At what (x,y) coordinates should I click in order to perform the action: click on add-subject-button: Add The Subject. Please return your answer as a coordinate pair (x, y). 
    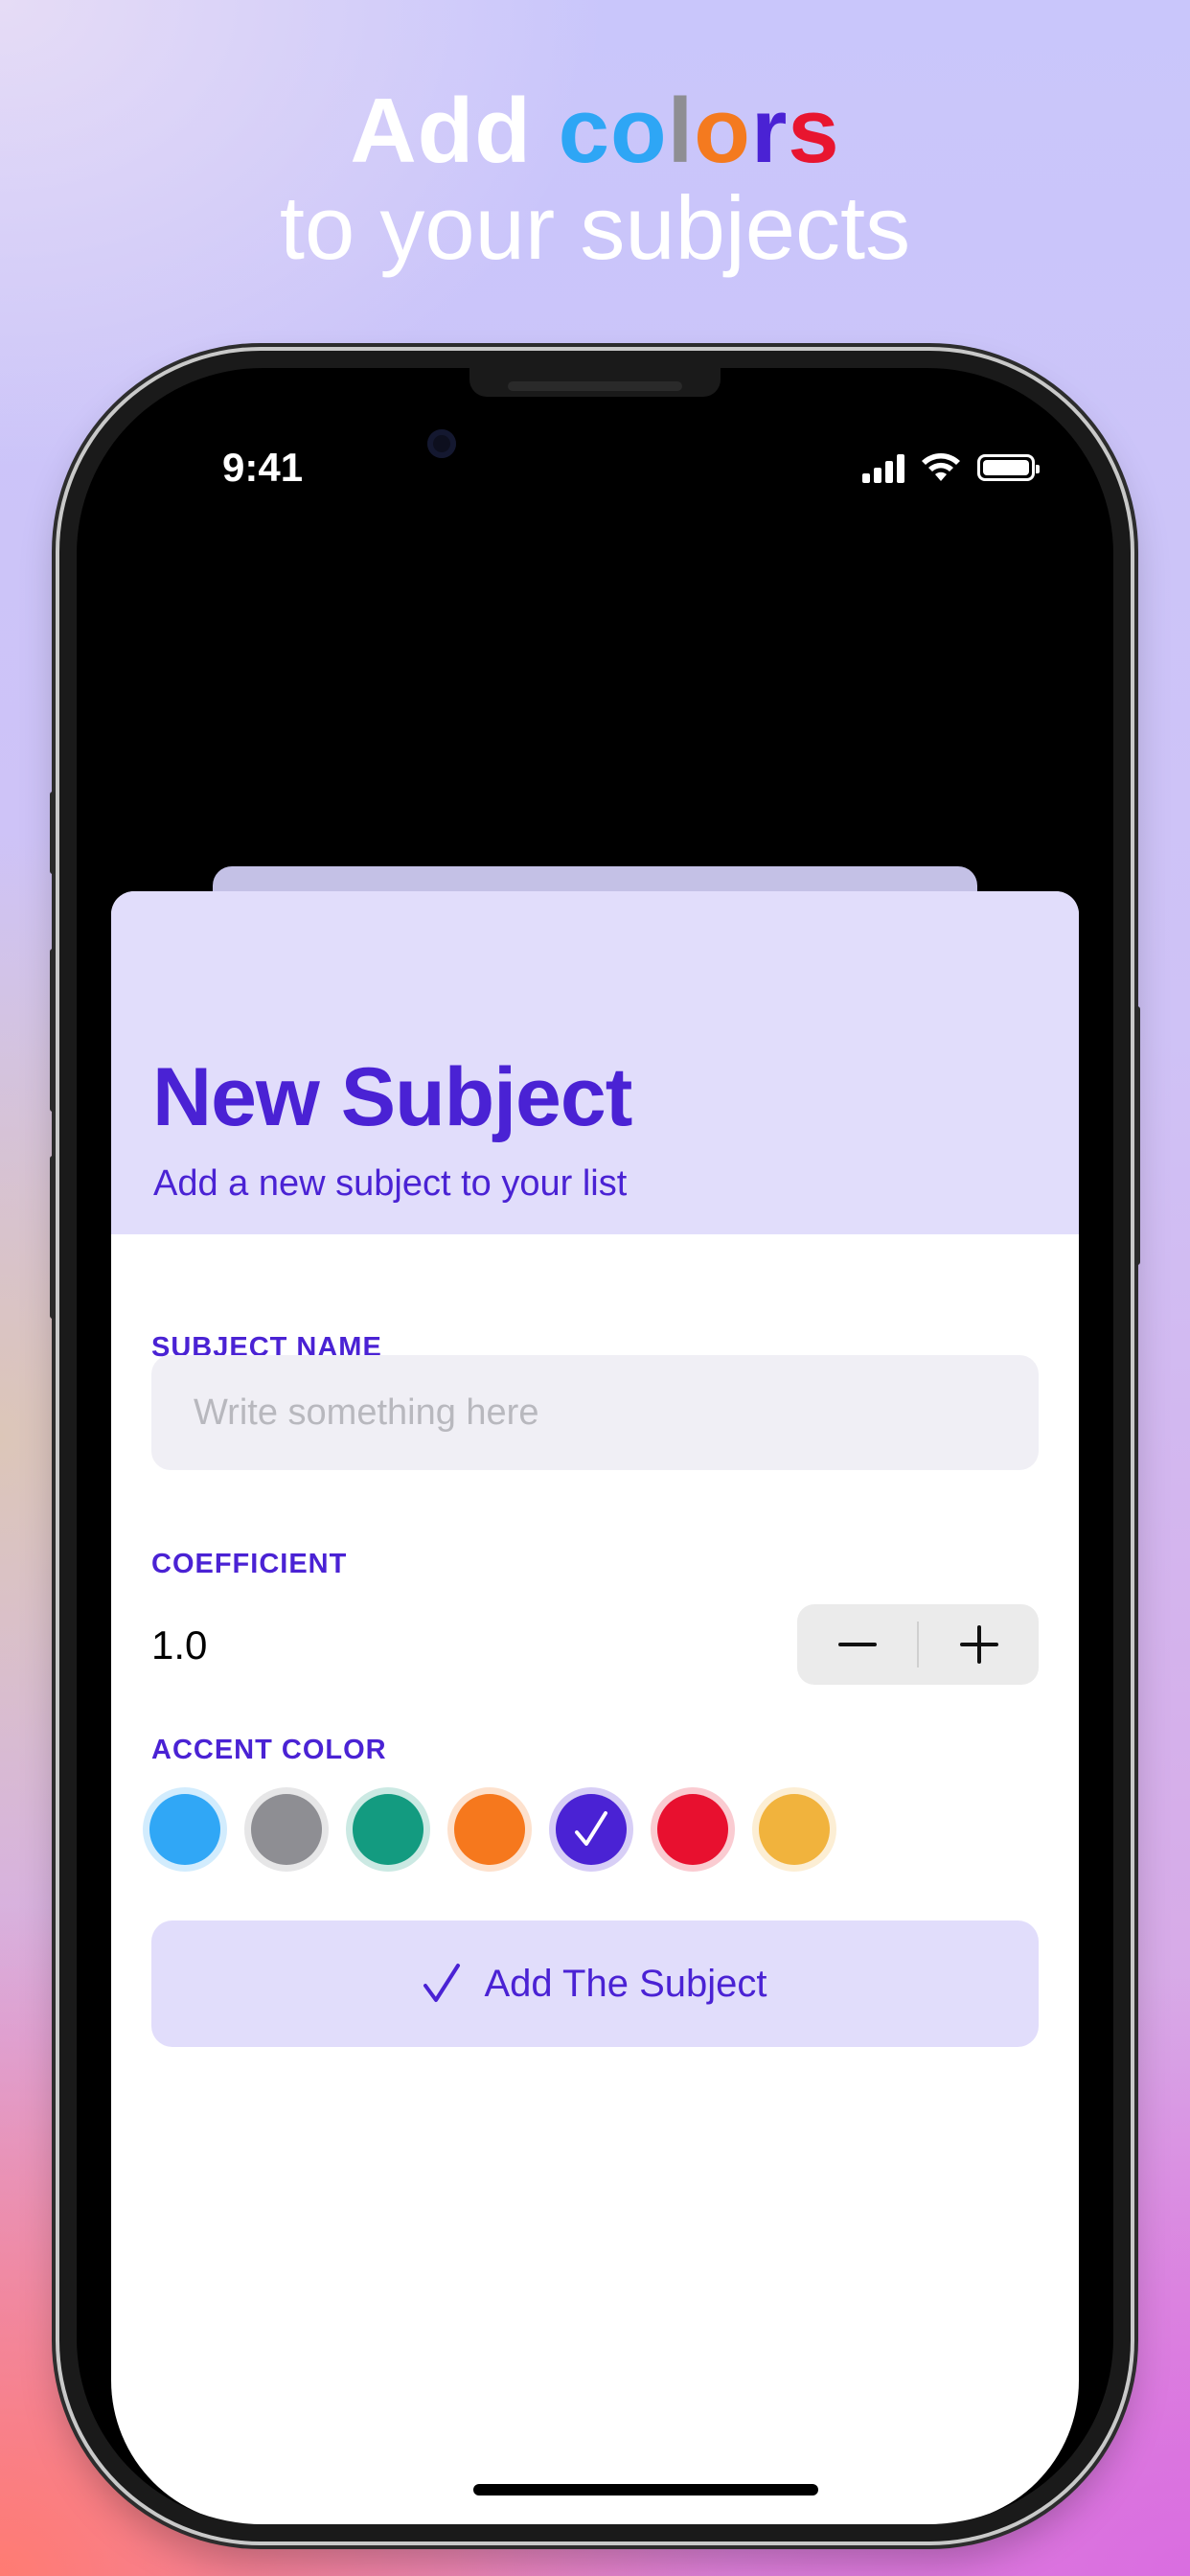
    Looking at the image, I should click on (595, 1983).